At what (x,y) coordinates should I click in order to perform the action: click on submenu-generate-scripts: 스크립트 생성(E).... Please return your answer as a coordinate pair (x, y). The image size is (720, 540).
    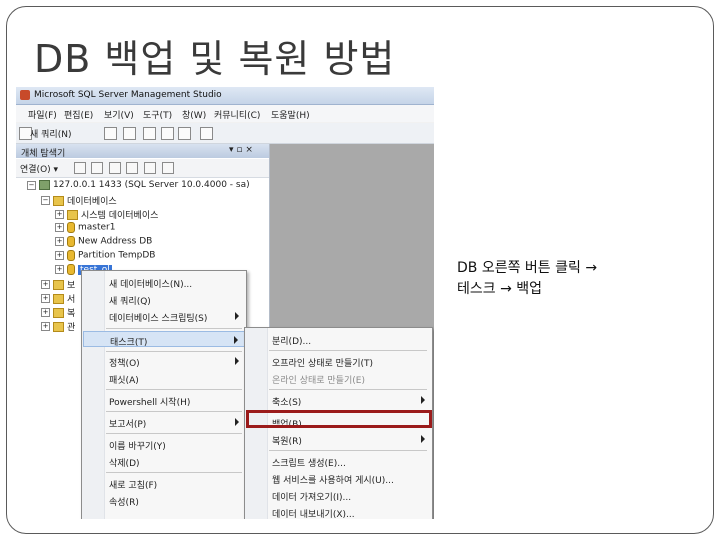
    Looking at the image, I should click on (338, 461).